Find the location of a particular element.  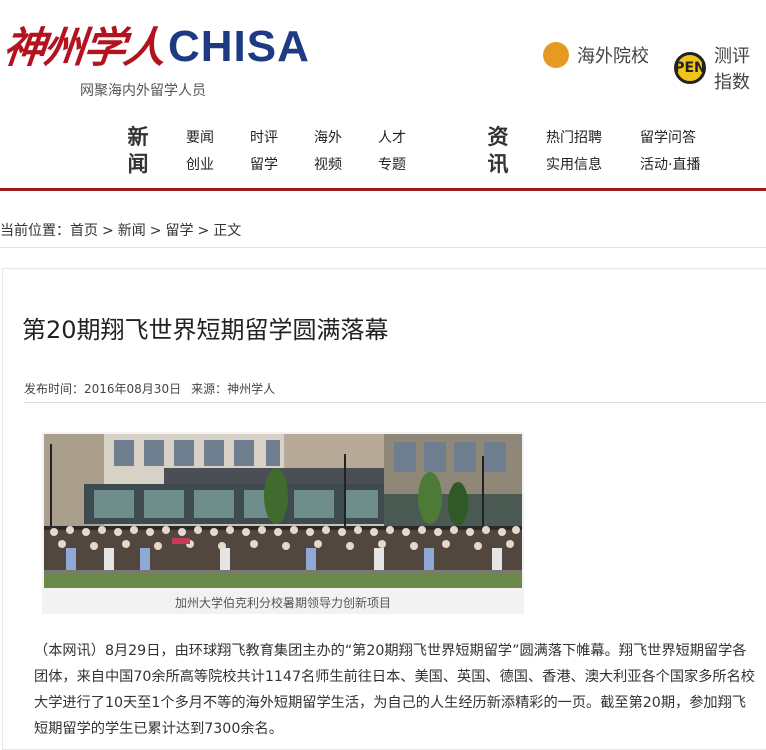

nav-item-startup: 创业 is located at coordinates (200, 164).